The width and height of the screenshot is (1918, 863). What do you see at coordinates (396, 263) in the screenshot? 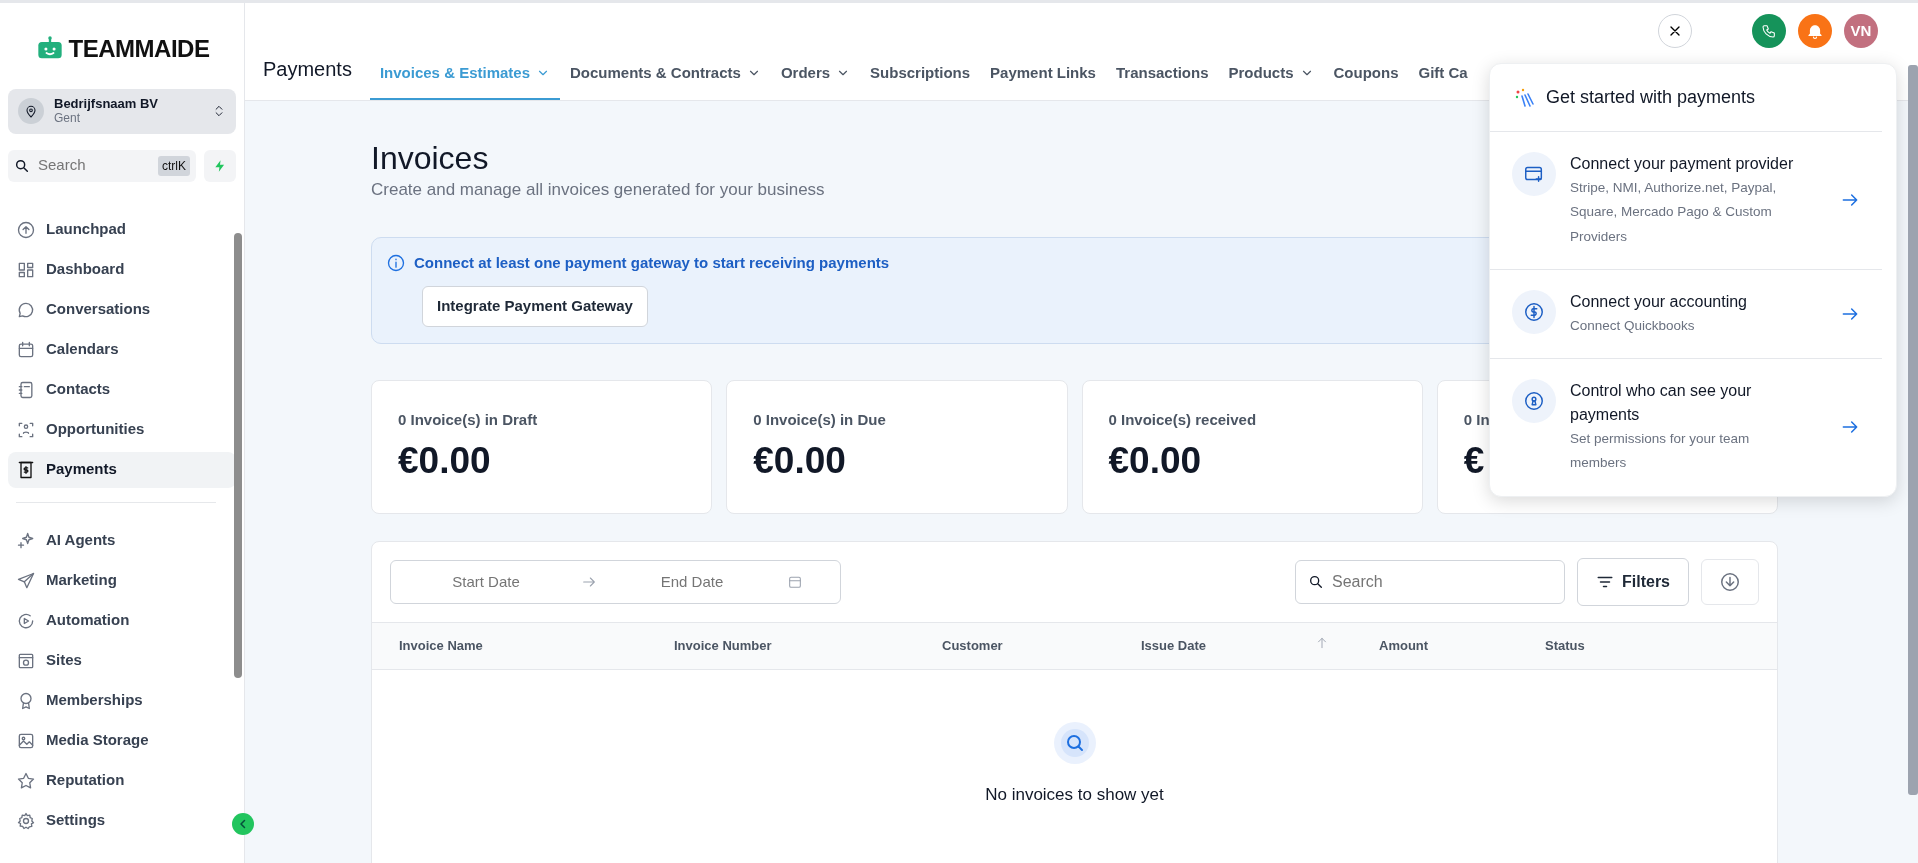
I see `info-icon` at bounding box center [396, 263].